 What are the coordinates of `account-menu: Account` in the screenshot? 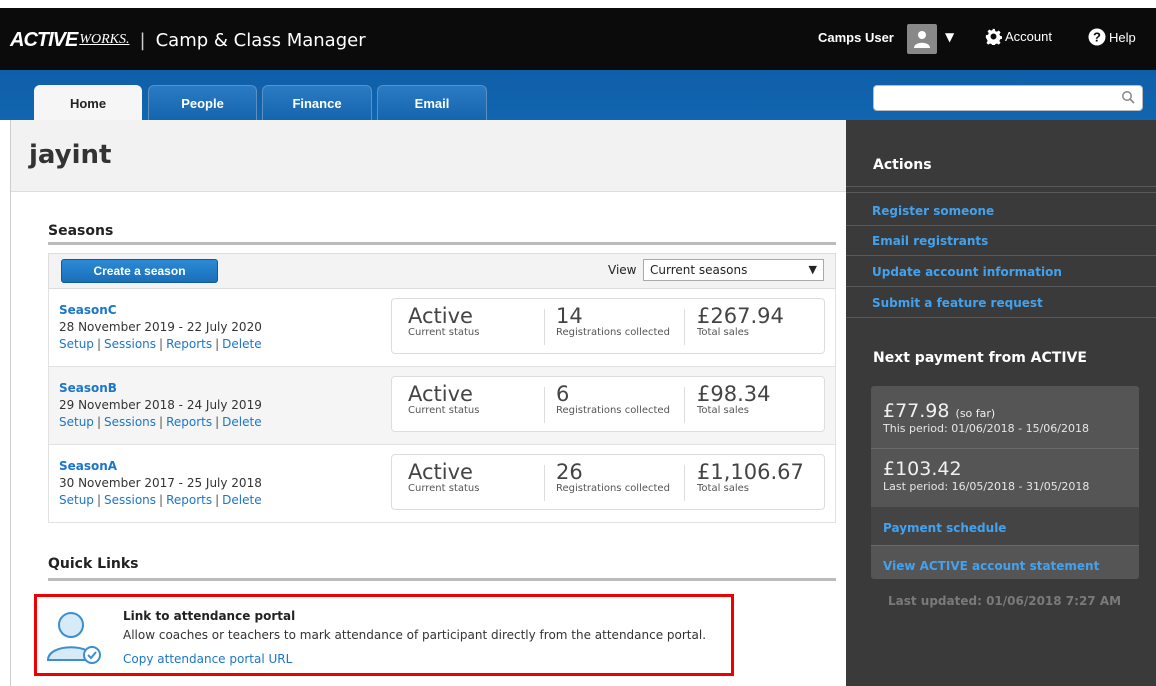 It's located at (1018, 36).